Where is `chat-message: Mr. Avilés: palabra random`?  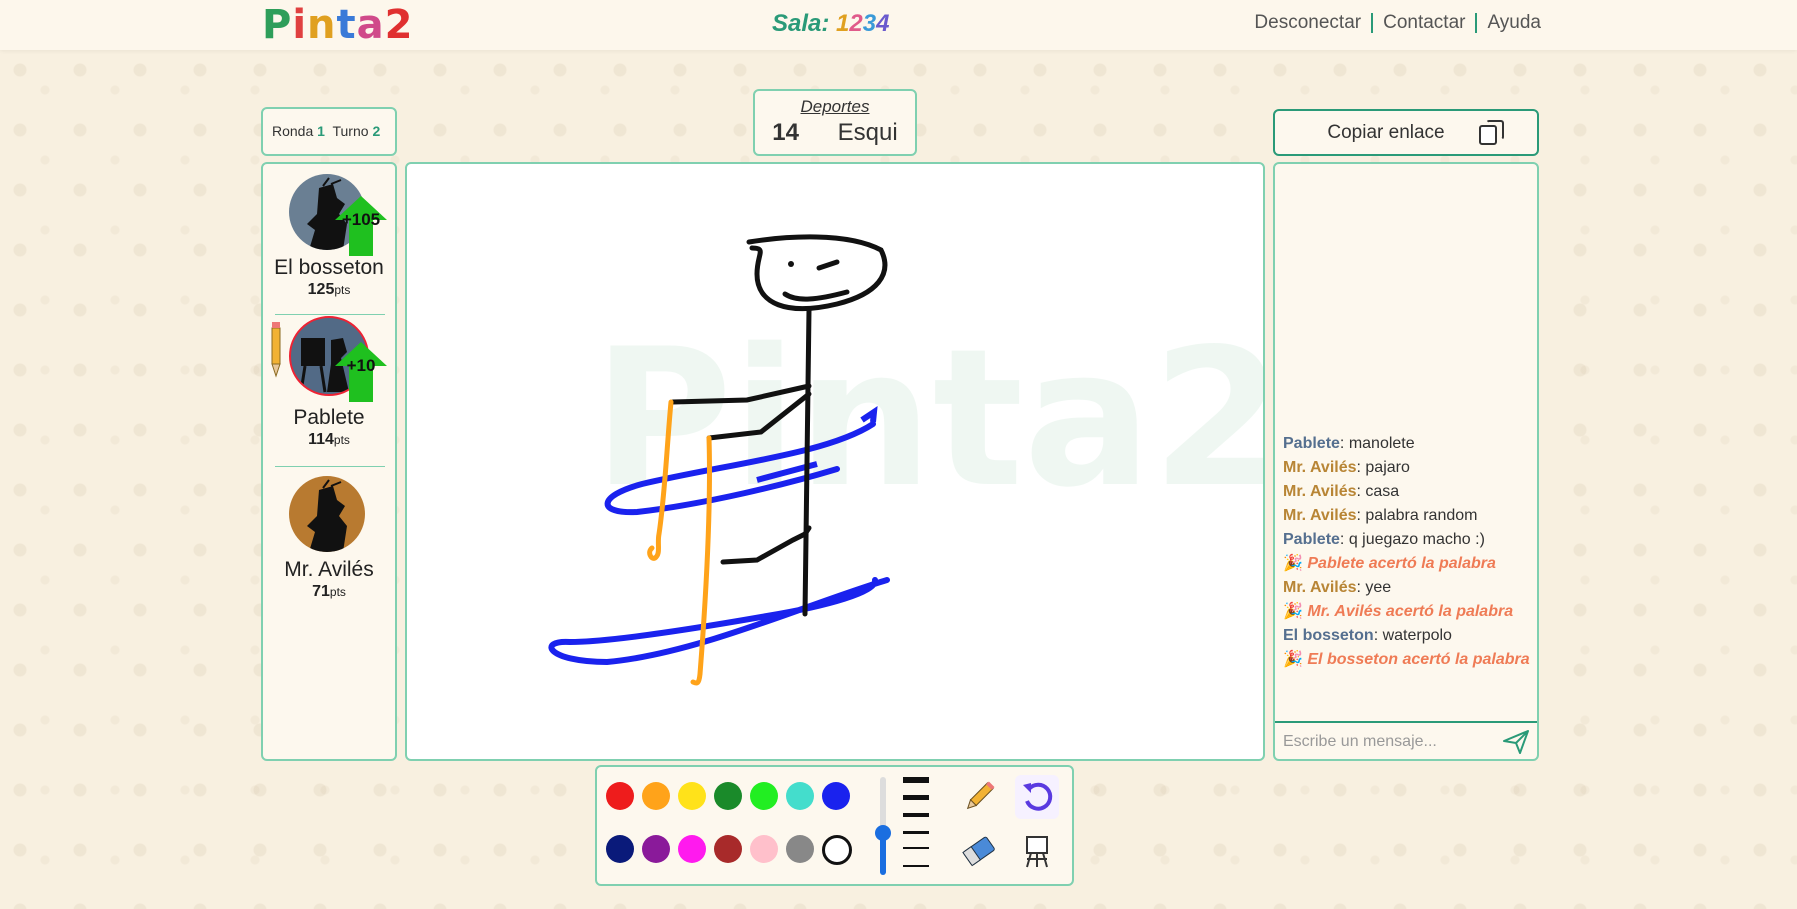 chat-message: Mr. Avilés: palabra random is located at coordinates (1408, 516).